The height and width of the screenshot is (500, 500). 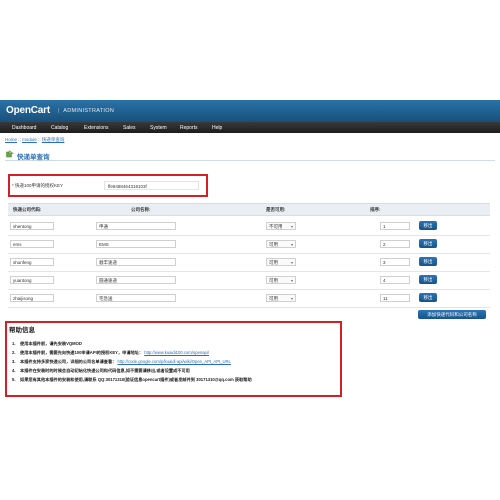 I want to click on code-input: zhaijisong, so click(x=32, y=298).